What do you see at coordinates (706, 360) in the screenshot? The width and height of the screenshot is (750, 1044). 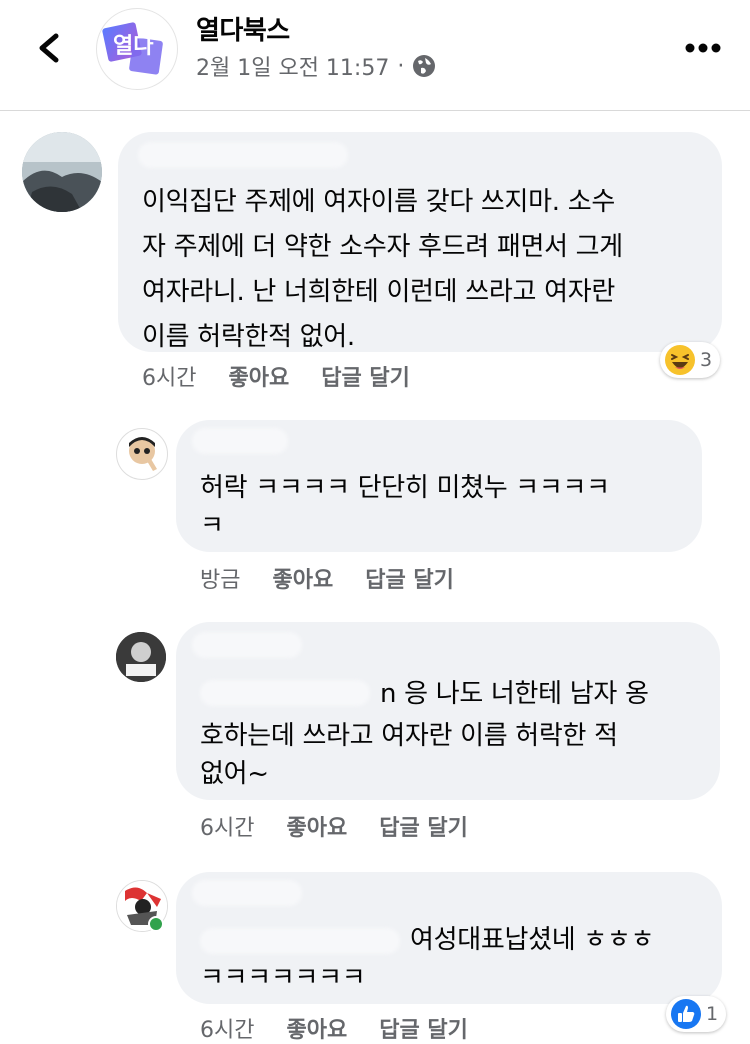 I see `reaction-count: 3` at bounding box center [706, 360].